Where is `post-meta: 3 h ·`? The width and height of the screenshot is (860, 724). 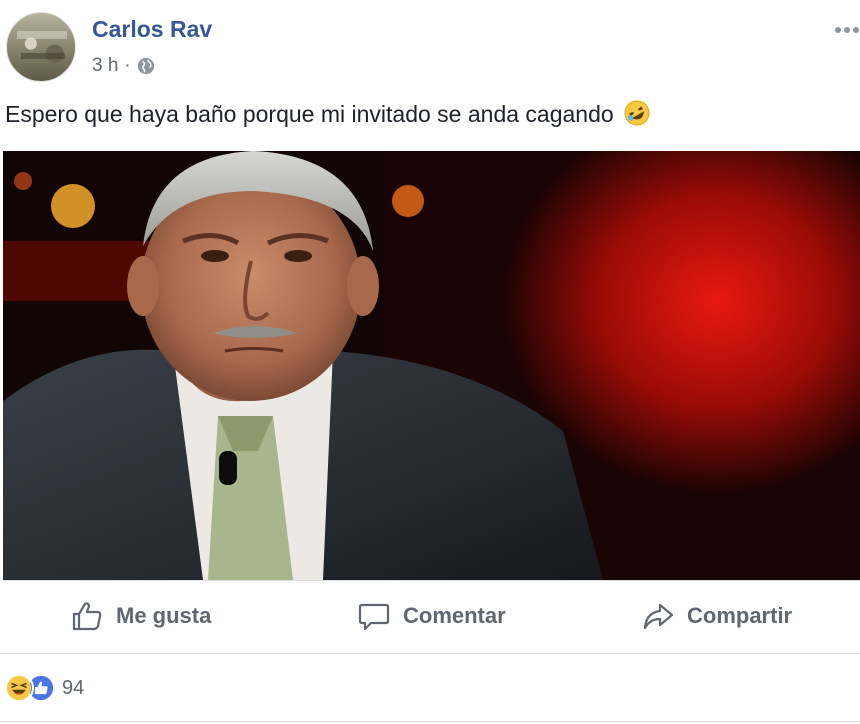 post-meta: 3 h · is located at coordinates (123, 66).